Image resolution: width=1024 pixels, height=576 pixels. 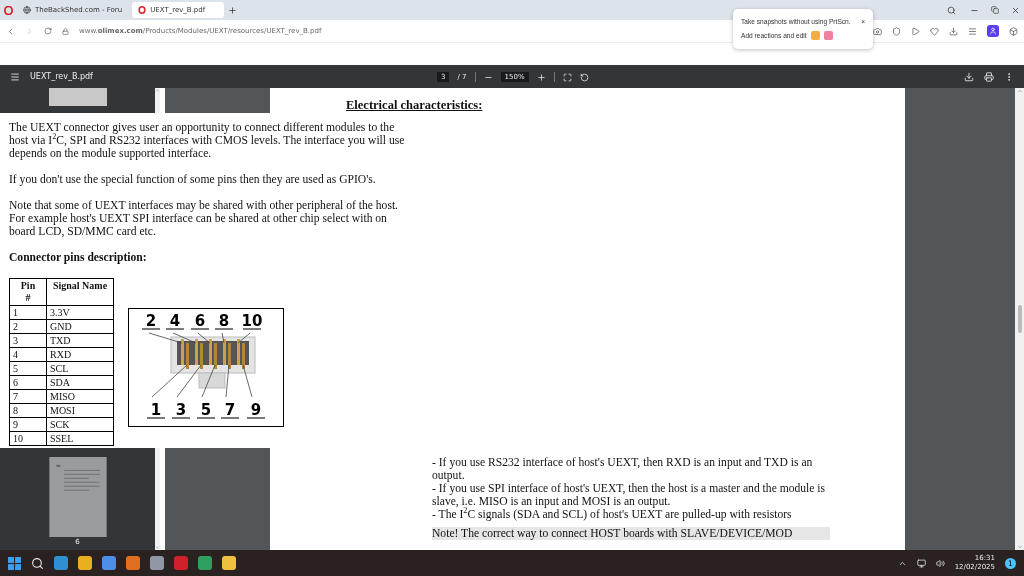 I want to click on pin-label: 10, so click(x=252, y=321).